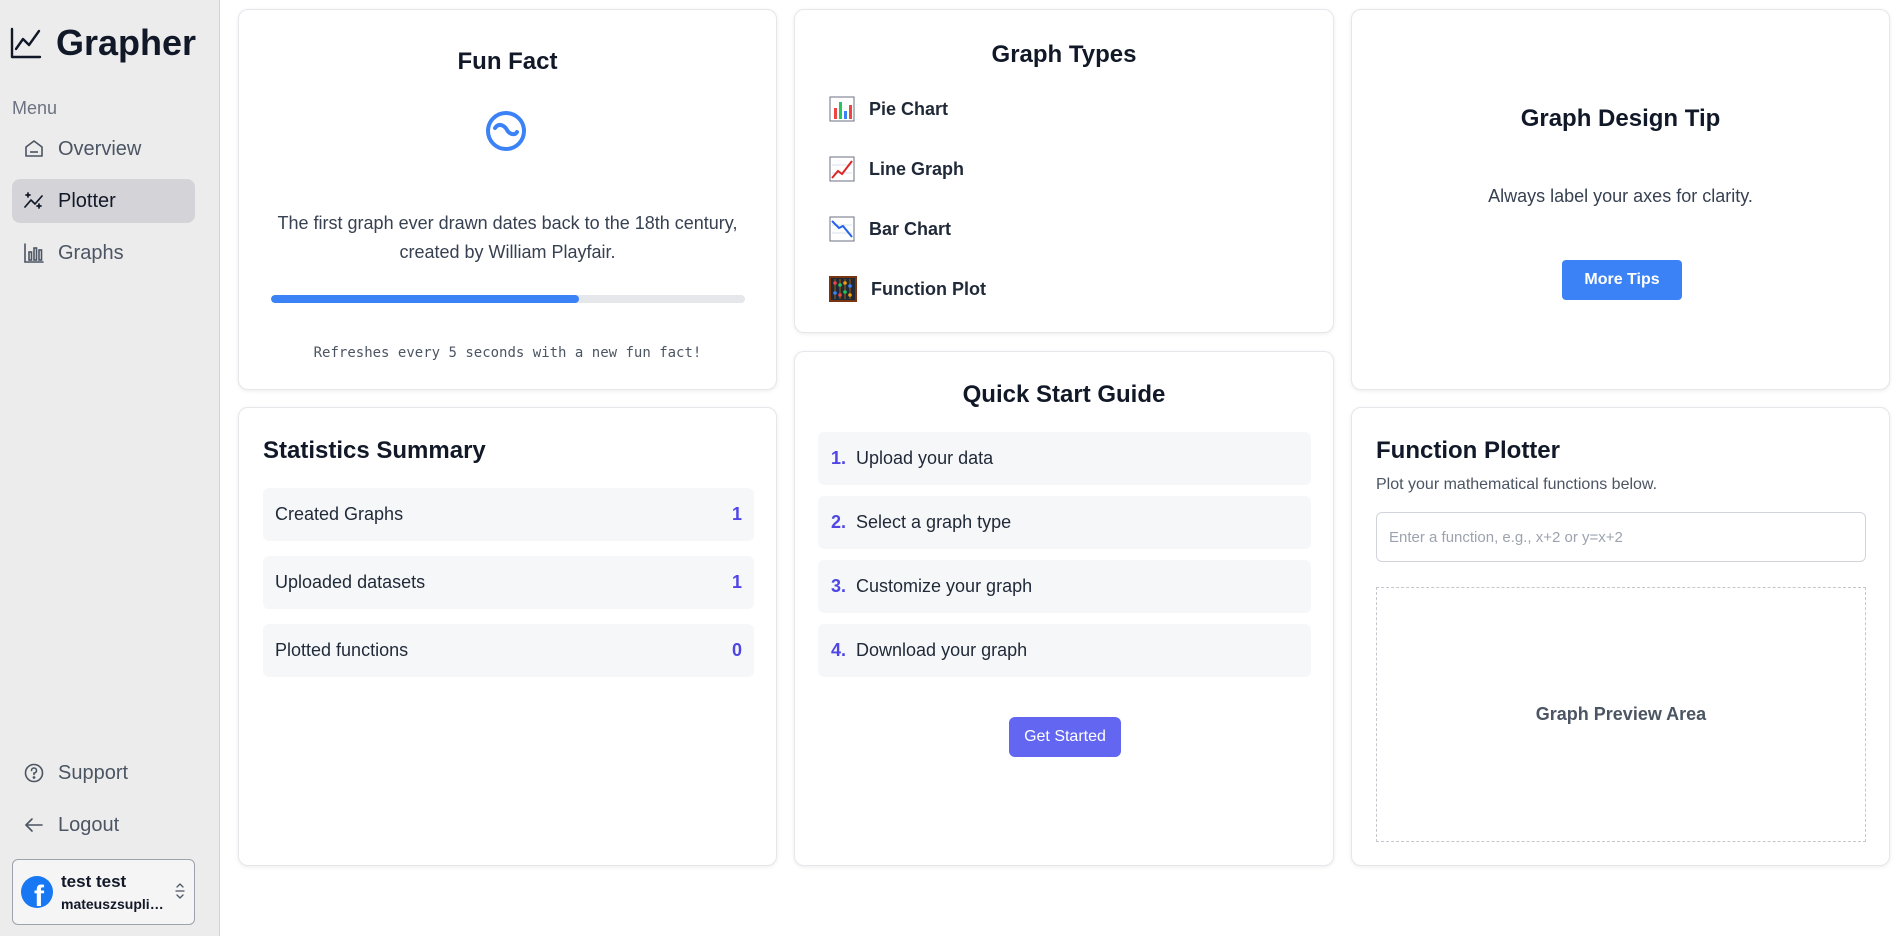 The image size is (1895, 936). Describe the element at coordinates (180, 892) in the screenshot. I see `chevrons-up-down-icon` at that location.